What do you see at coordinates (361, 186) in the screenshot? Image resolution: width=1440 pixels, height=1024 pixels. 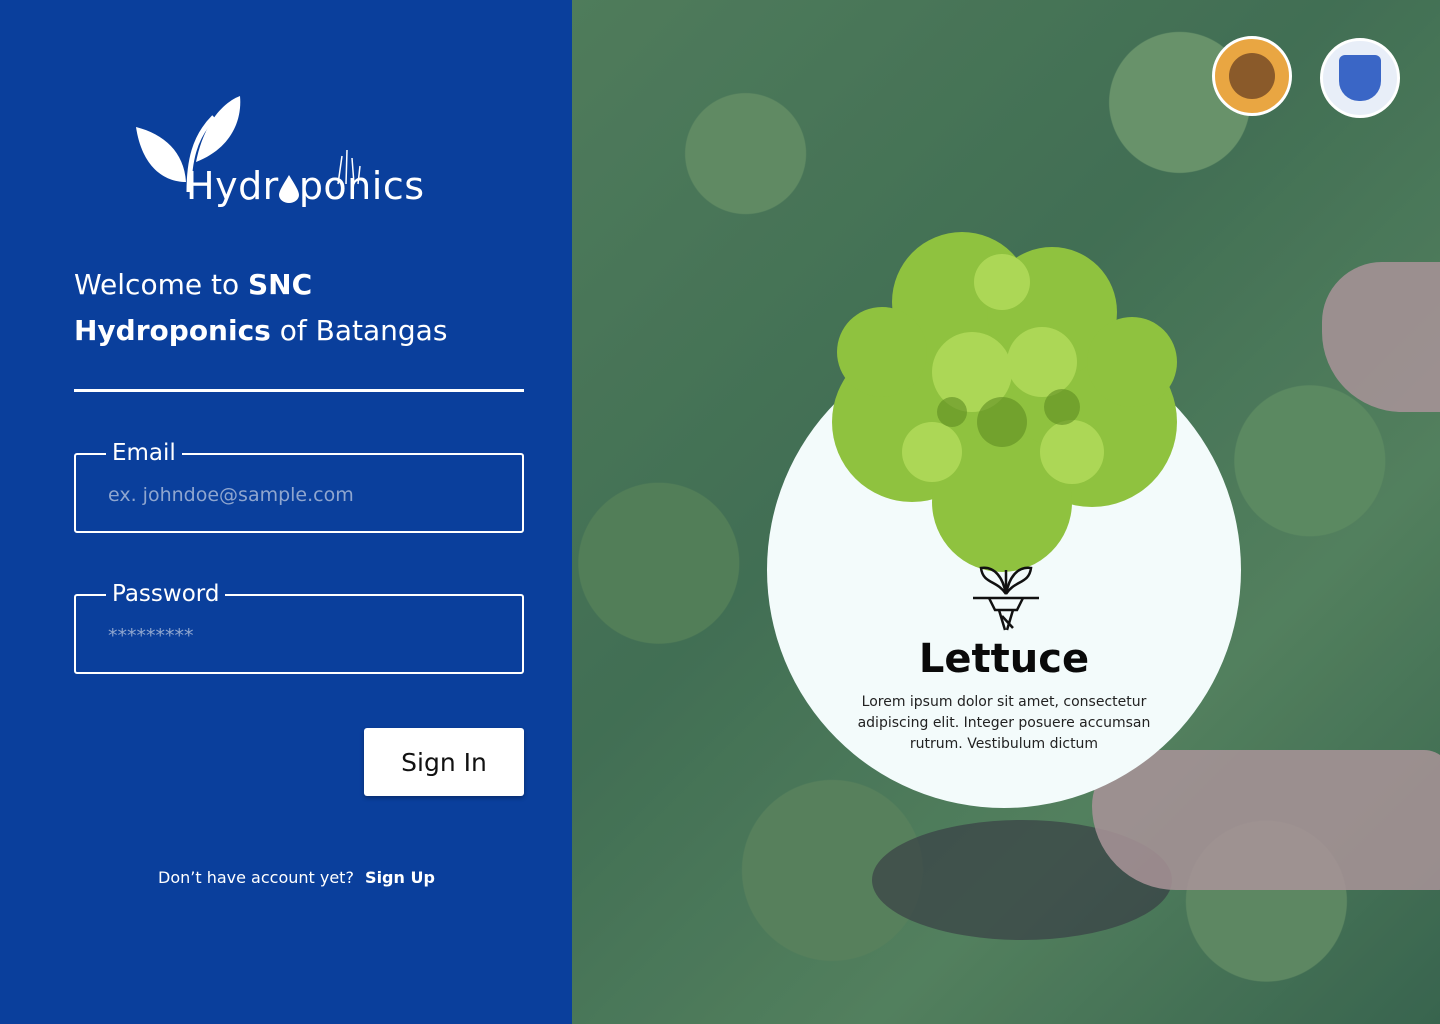 I see `logo-wordmark-part-2: ponics` at bounding box center [361, 186].